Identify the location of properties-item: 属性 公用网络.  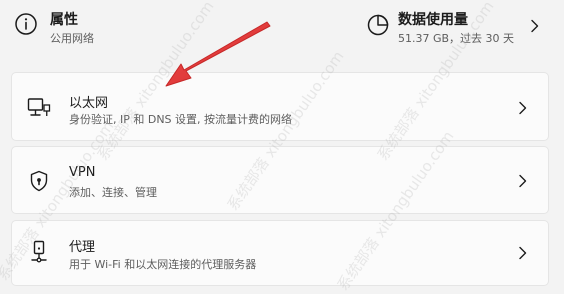
(140, 25).